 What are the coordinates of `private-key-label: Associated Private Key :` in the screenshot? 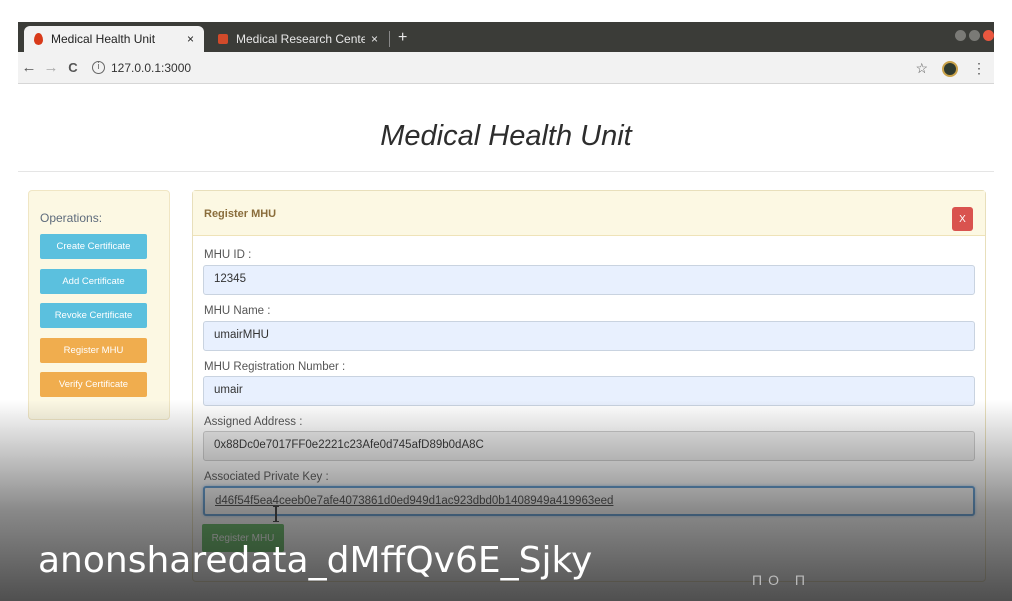 It's located at (266, 477).